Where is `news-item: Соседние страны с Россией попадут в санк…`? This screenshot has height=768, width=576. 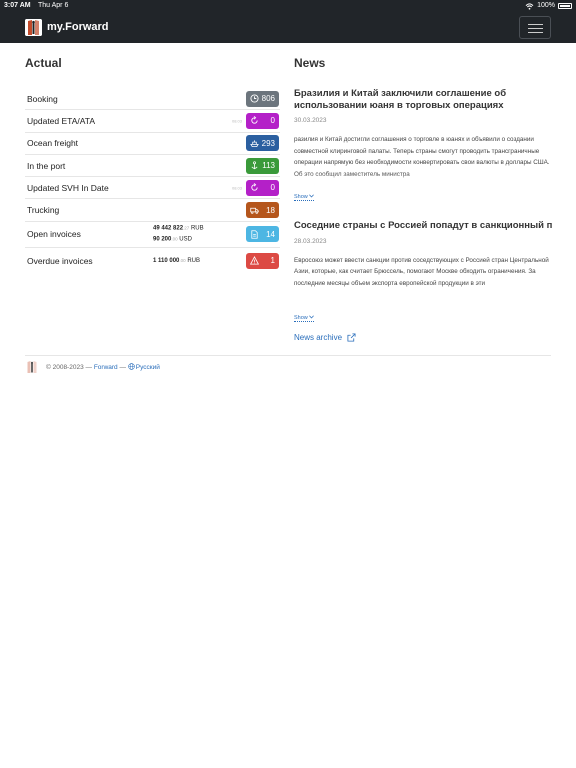
news-item: Соседние страны с Россией попадут в санк… is located at coordinates (423, 272).